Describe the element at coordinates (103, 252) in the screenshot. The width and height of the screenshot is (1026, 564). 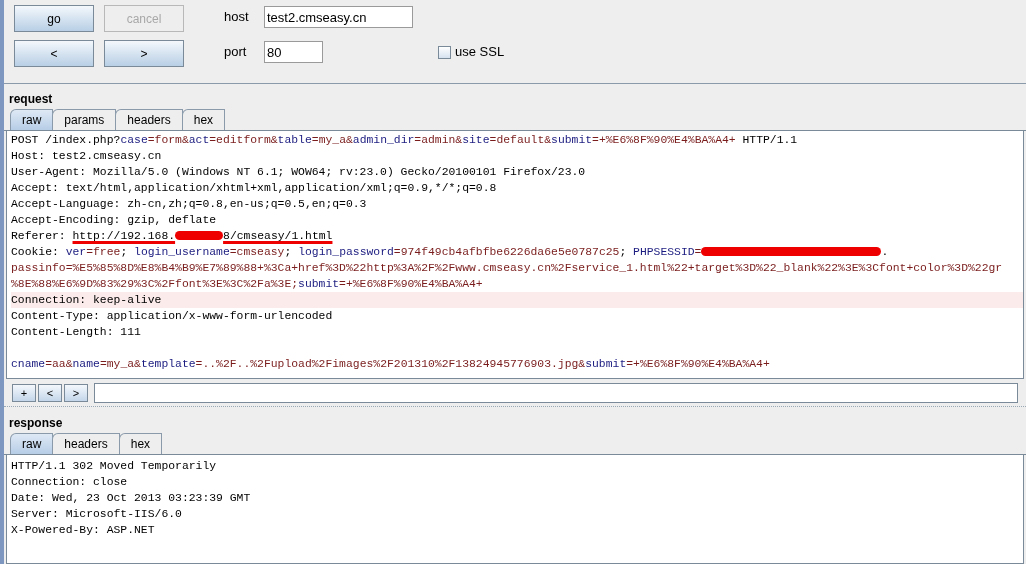
I see `request-text: =free` at that location.